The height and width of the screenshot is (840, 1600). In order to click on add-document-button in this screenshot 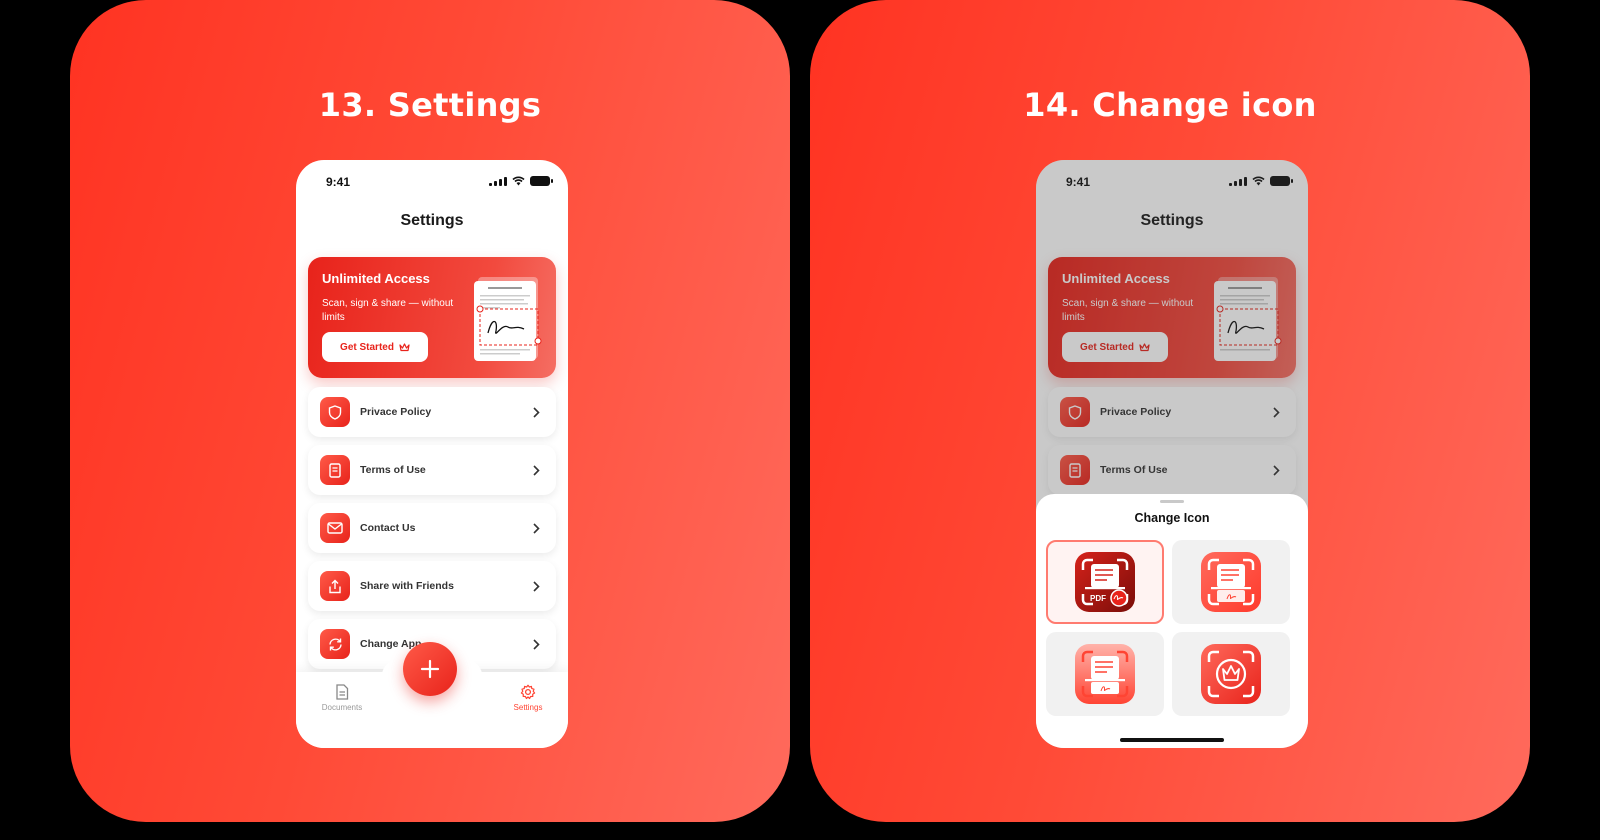, I will do `click(430, 669)`.